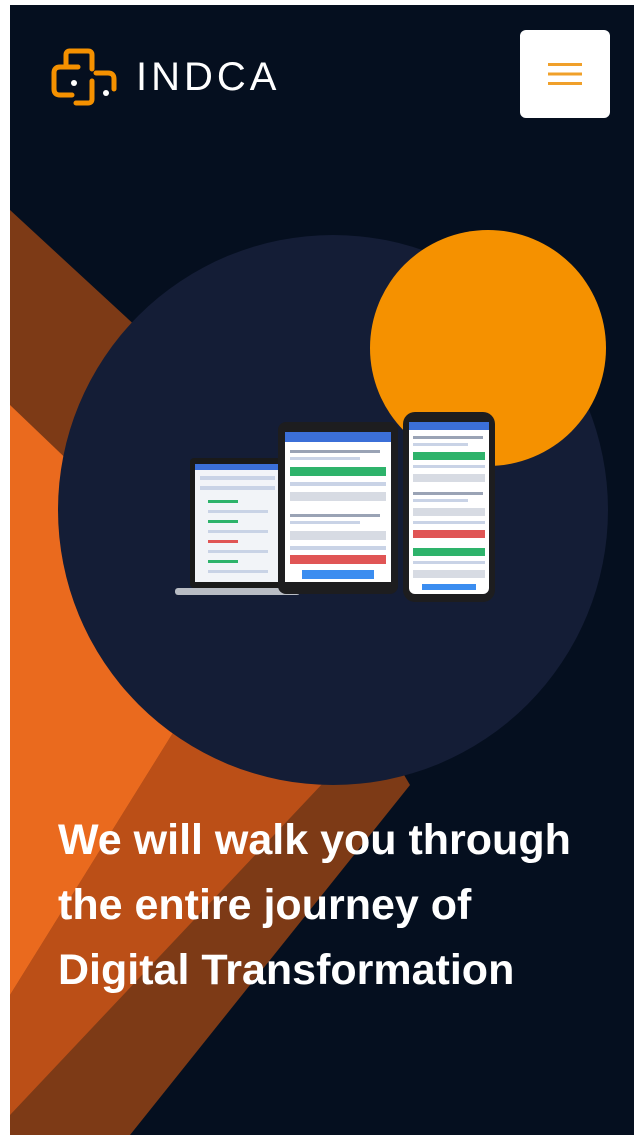 Image resolution: width=639 pixels, height=1137 pixels. I want to click on hamburger-icon, so click(565, 74).